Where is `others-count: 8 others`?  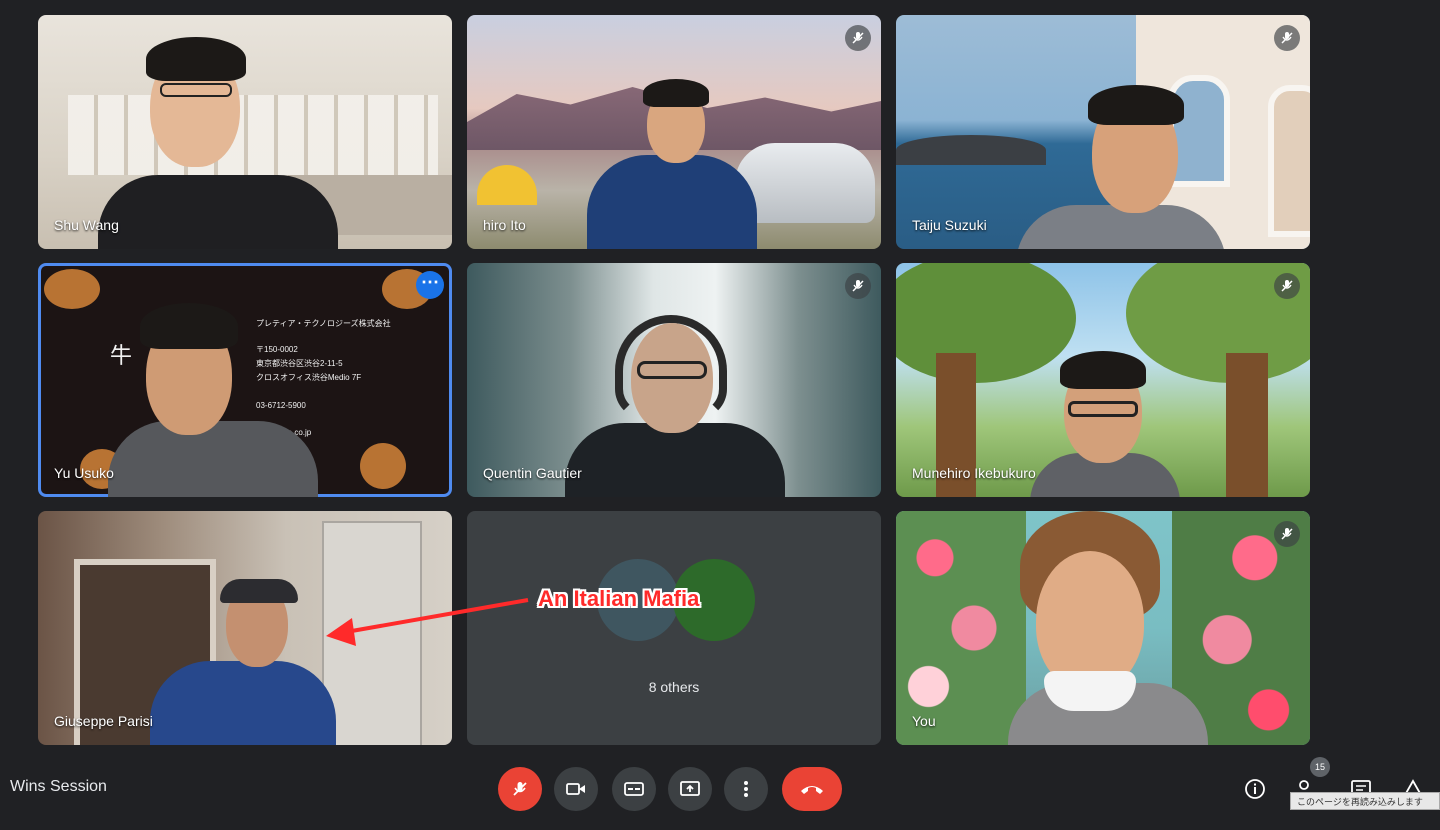 others-count: 8 others is located at coordinates (674, 687).